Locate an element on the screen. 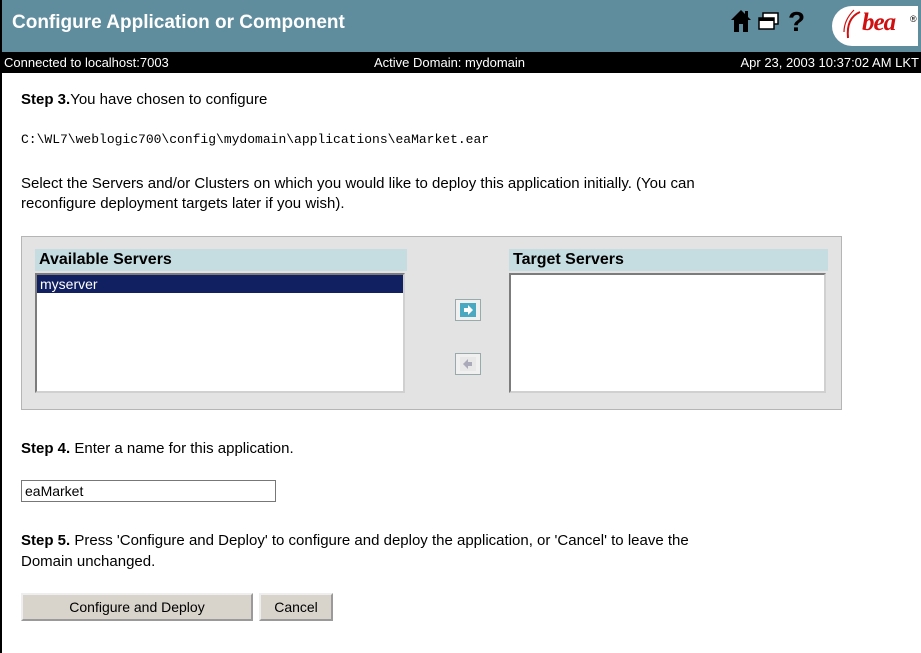 The image size is (921, 653). configure-deploy-button: Configure and Deploy is located at coordinates (137, 607).